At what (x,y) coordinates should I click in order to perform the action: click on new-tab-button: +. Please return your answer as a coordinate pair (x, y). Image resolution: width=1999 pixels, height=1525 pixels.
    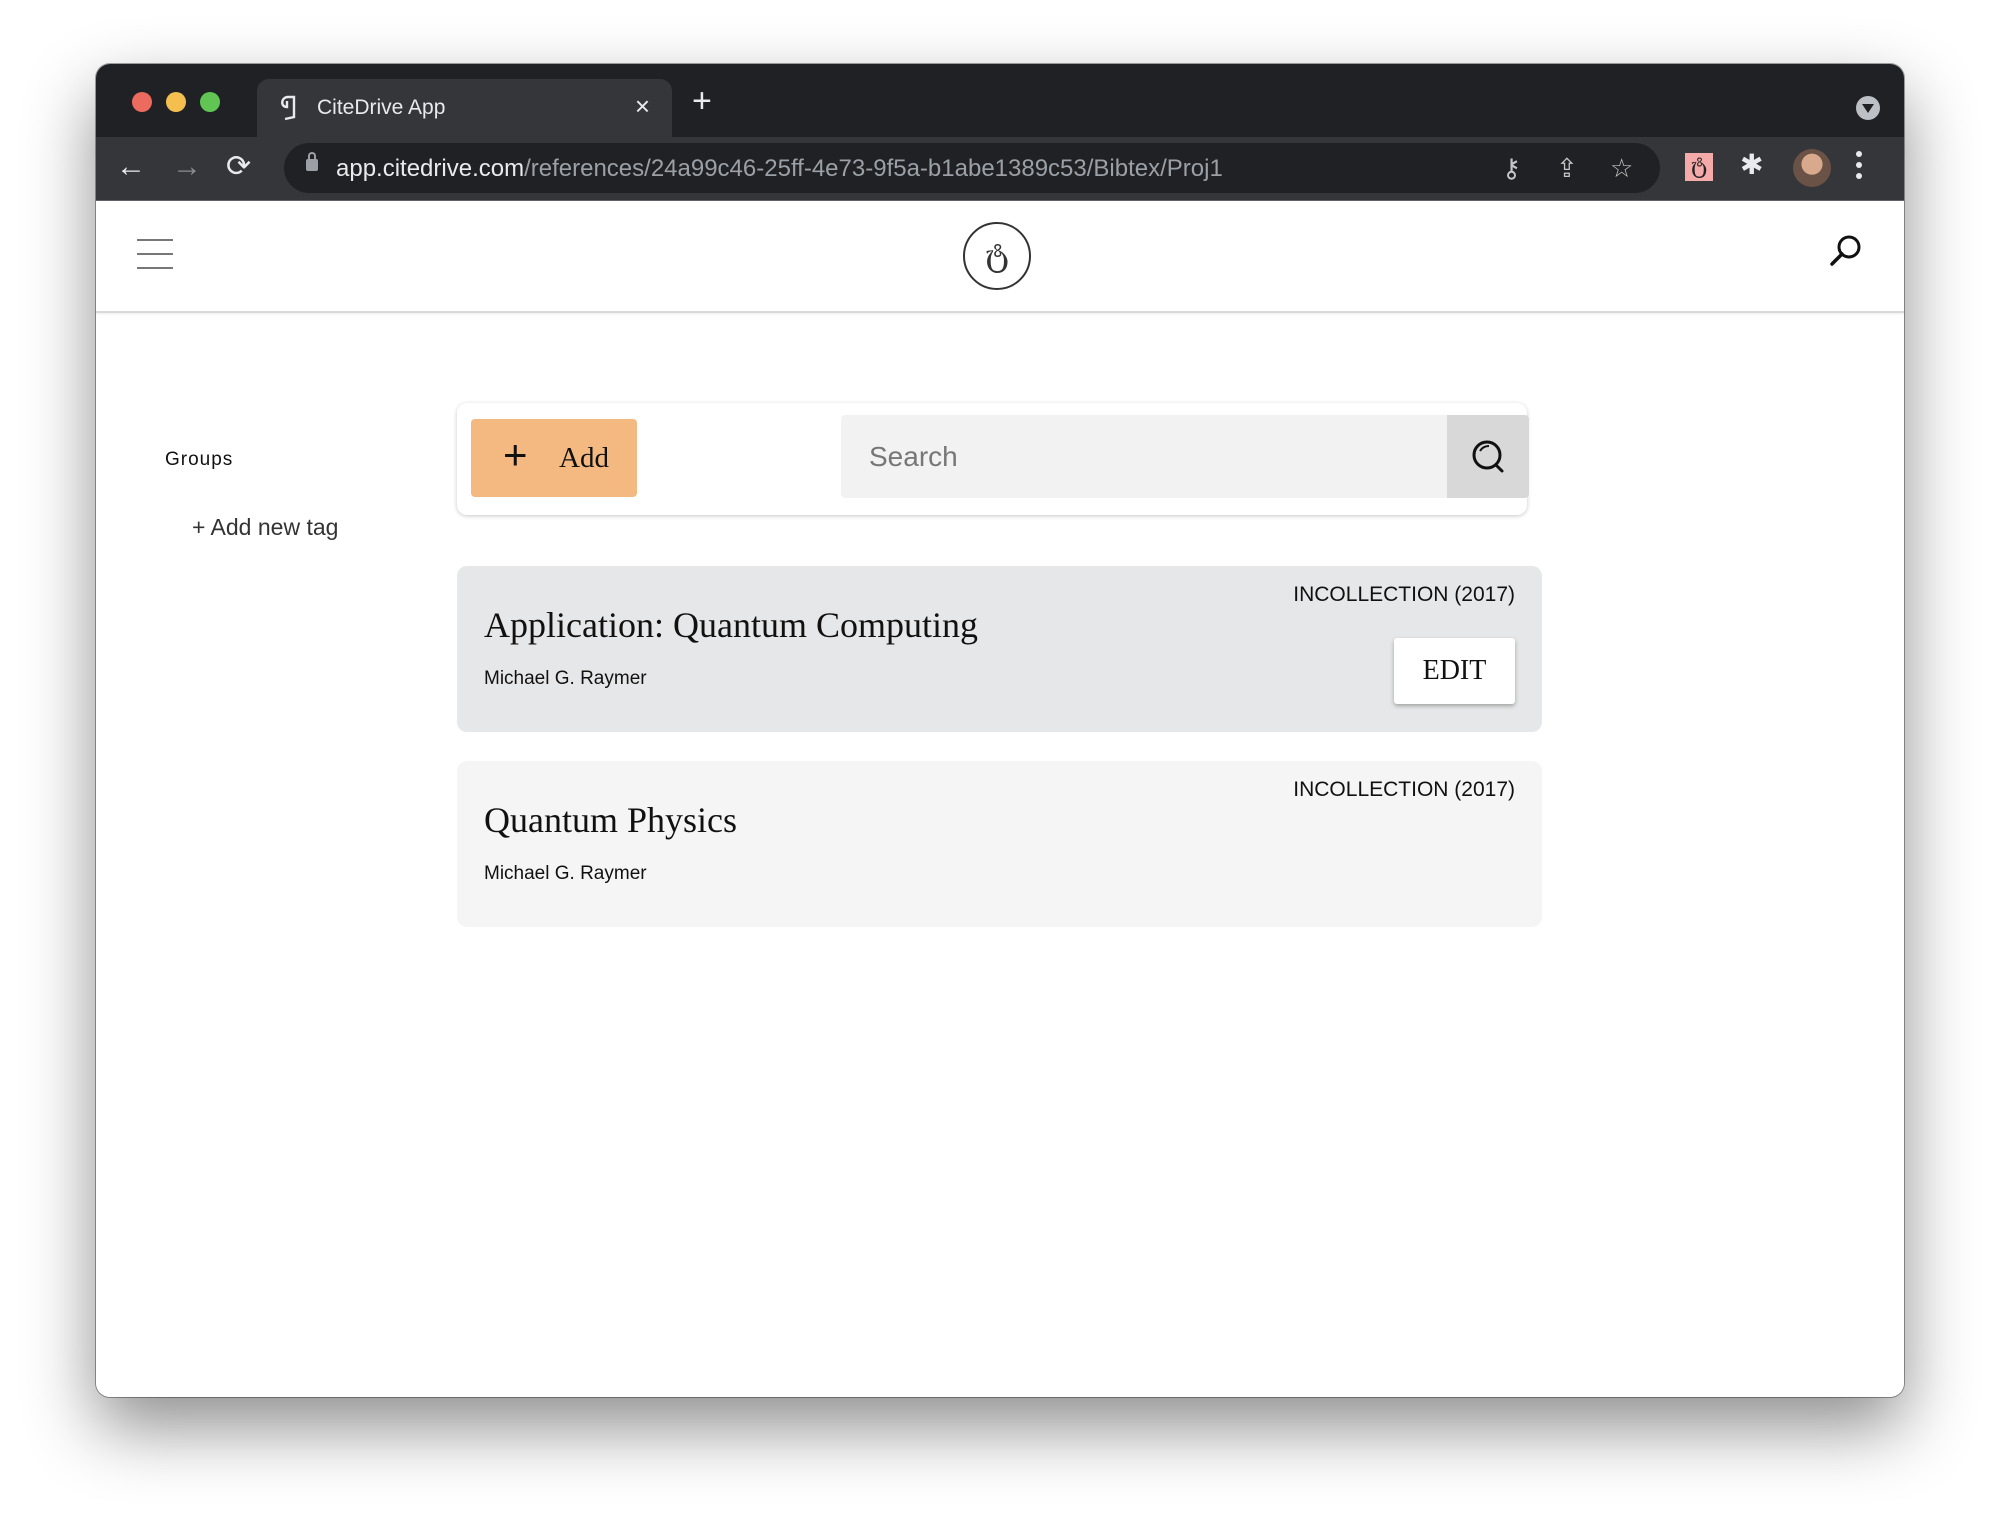
    Looking at the image, I should click on (702, 101).